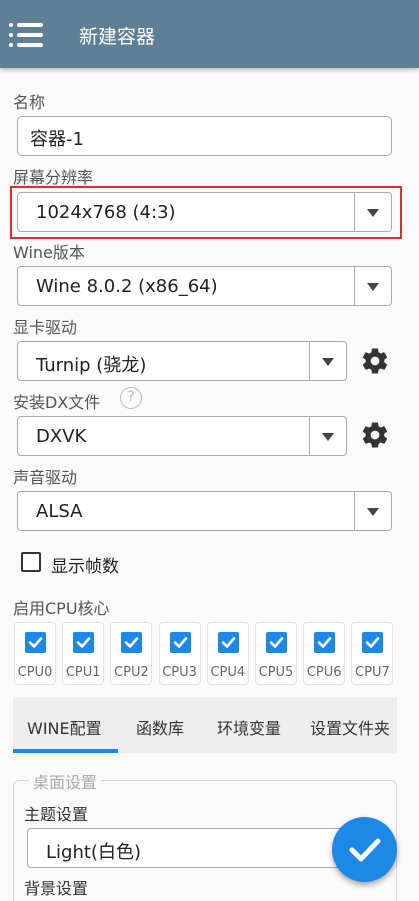 This screenshot has height=901, width=419. I want to click on cpu-core-toggle: CPU5, so click(276, 653).